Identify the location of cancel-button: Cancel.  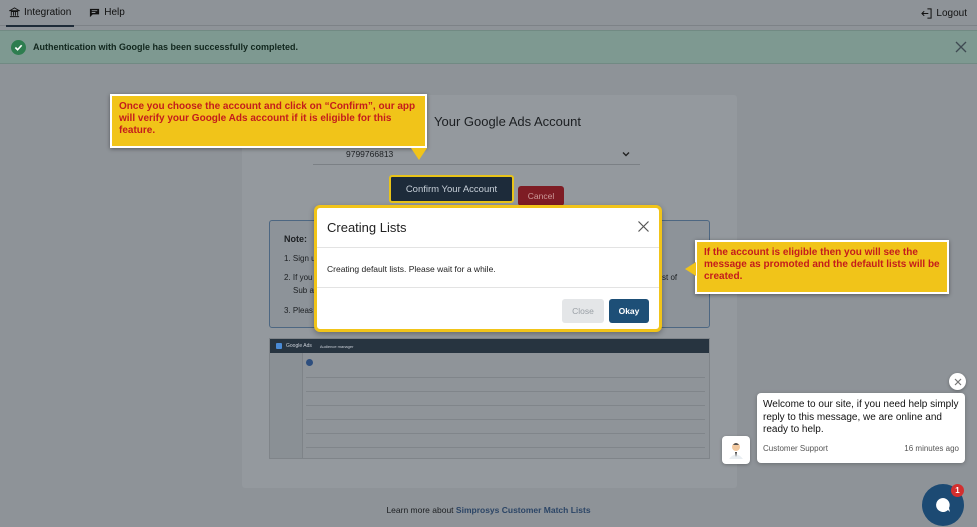
(541, 196).